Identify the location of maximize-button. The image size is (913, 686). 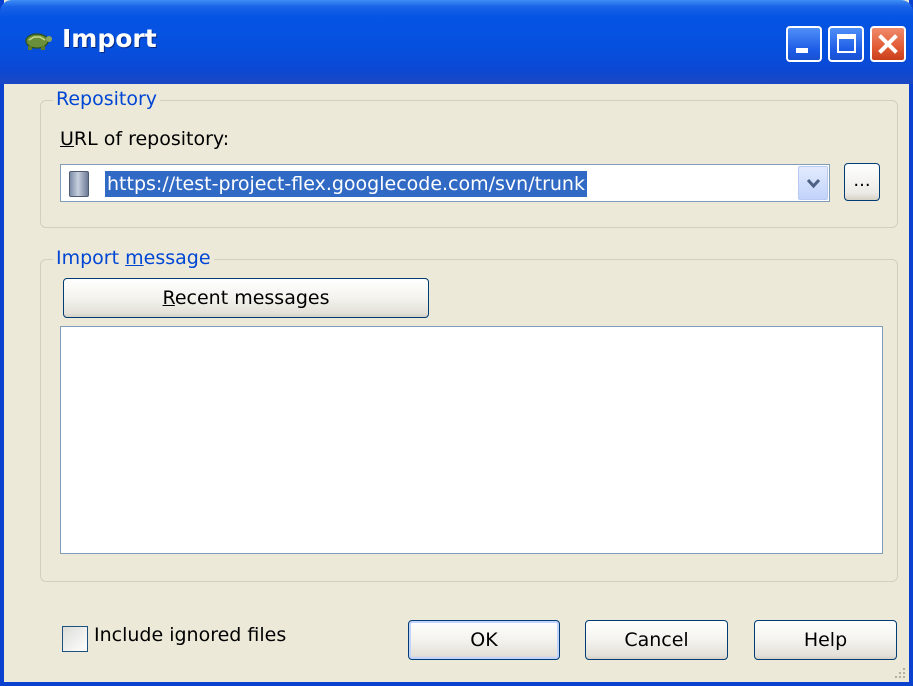
(846, 44).